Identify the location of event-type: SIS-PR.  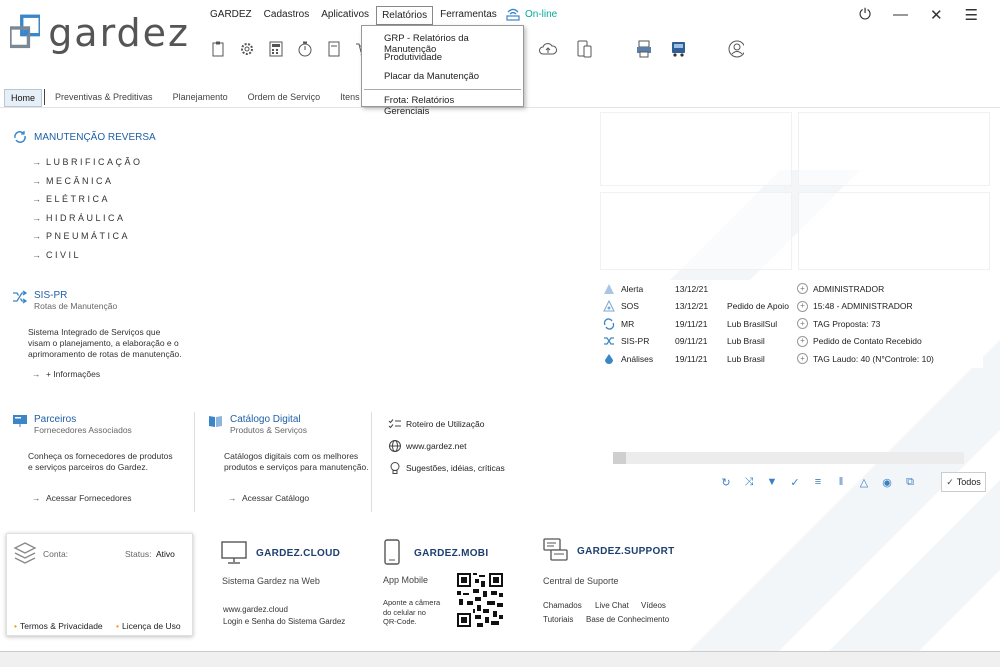
(635, 341).